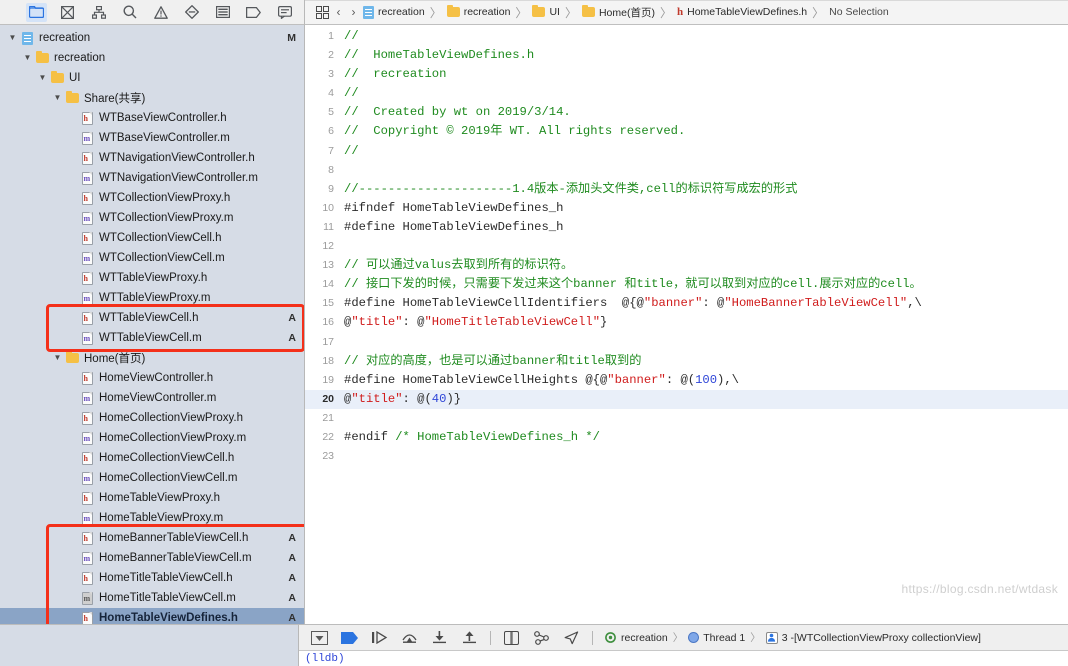  Describe the element at coordinates (686, 399) in the screenshot. I see `code-line: 20 @"title": @(40)}` at that location.